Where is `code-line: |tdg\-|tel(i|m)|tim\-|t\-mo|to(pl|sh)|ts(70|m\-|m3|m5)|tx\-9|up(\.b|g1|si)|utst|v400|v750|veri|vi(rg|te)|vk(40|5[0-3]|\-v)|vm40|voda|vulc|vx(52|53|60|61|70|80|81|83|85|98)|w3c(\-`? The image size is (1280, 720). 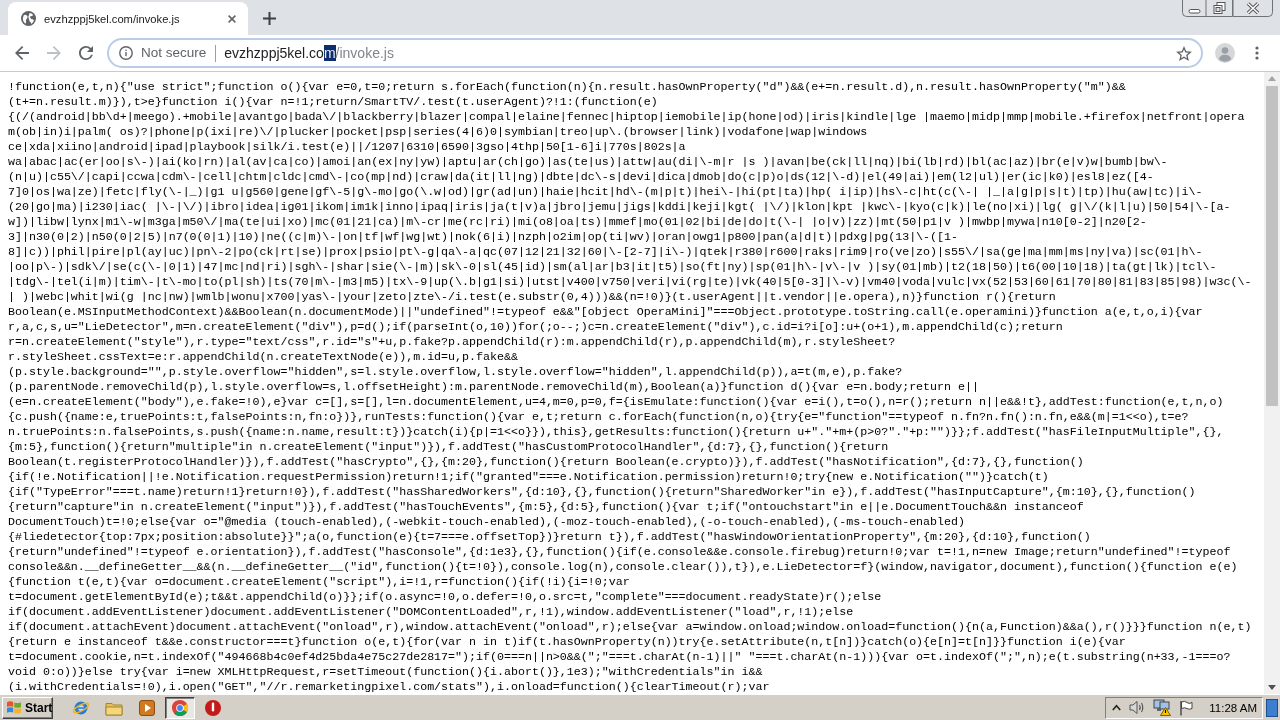
code-line: |tdg\-|tel(i|m)|tim\-|t\-mo|to(pl|sh)|ts(70|m\-|m3|m5)|tx\-9|up(\.b|g1|si)|utst|v400|v750|veri|vi(rg|te)|vk(40|5[0-3]|\-v)|vm40|voda|vulc|vx(52|53|60|61|70|80|81|83|85|98)|w3c(\- is located at coordinates (630, 281).